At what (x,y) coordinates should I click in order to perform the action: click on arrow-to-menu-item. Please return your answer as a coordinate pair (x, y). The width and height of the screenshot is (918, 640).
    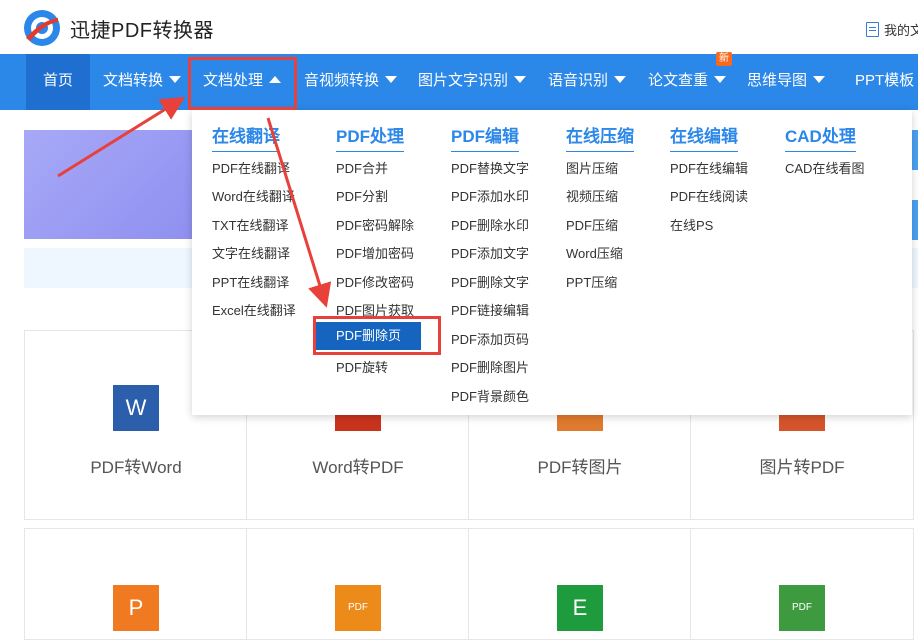
    Looking at the image, I should click on (299, 212).